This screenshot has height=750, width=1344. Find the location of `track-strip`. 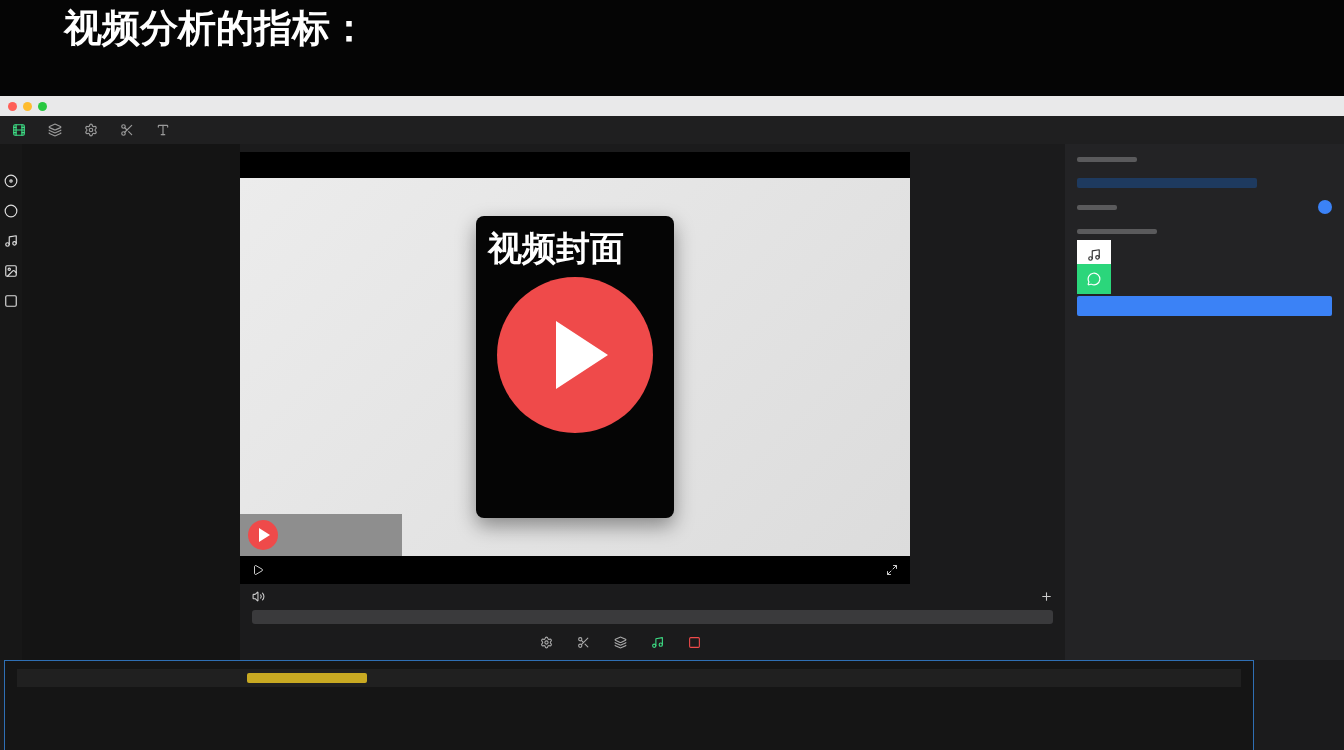

track-strip is located at coordinates (652, 617).